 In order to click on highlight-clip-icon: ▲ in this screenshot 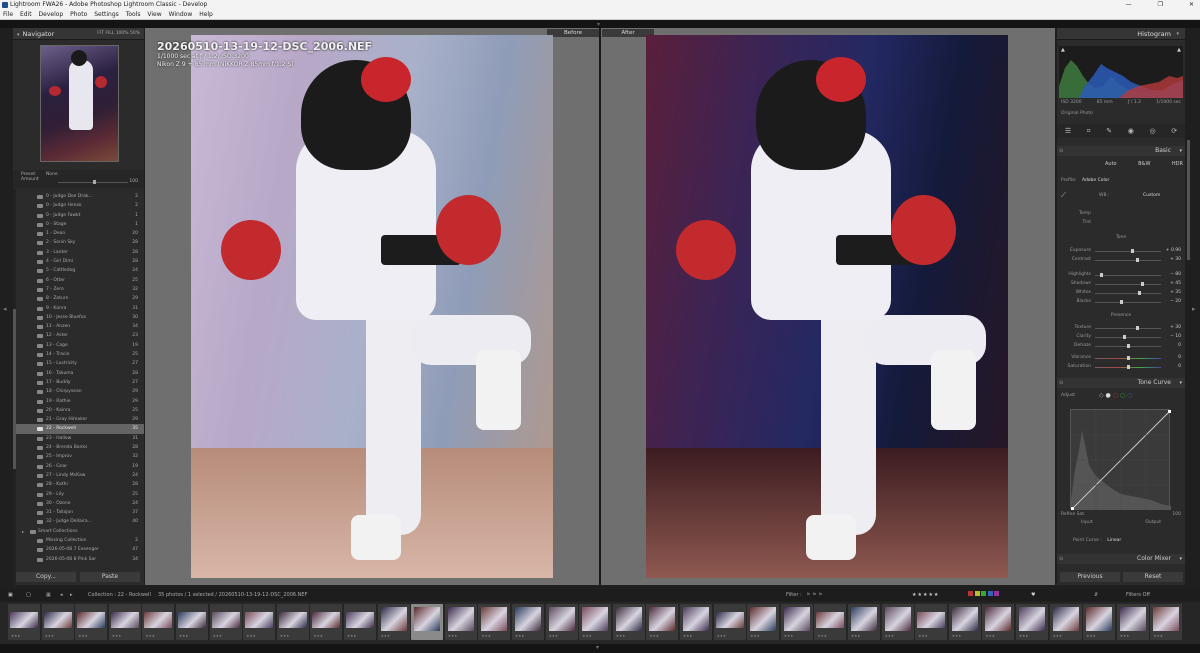, I will do `click(1179, 50)`.